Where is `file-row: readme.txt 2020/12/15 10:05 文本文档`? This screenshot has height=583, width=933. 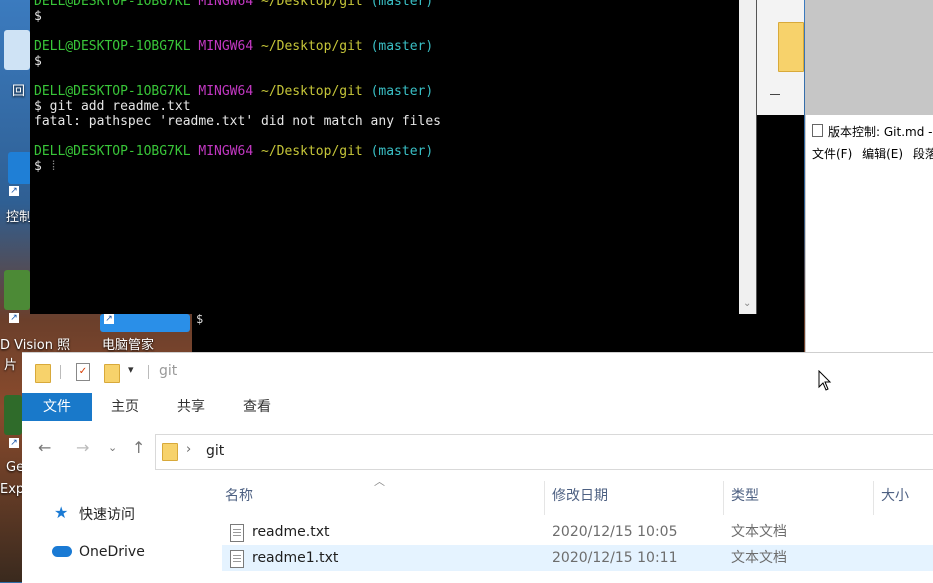
file-row: readme.txt 2020/12/15 10:05 文本文档 is located at coordinates (577, 532).